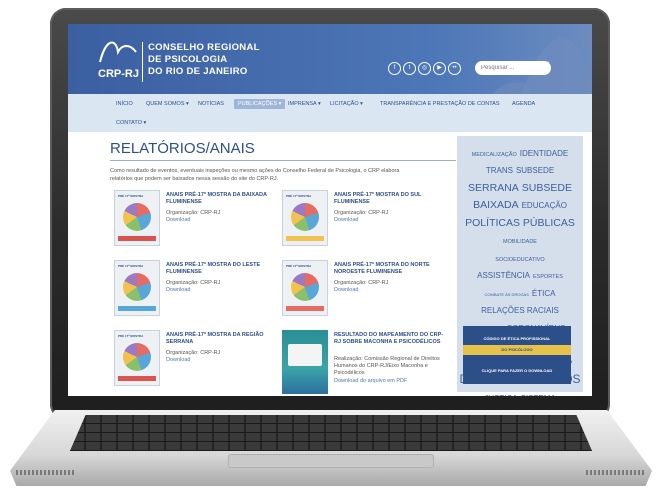 The width and height of the screenshot is (662, 489). Describe the element at coordinates (517, 370) in the screenshot. I see `banner-cta: CLIQUE PARA FAZER O DOWNLOAD` at that location.